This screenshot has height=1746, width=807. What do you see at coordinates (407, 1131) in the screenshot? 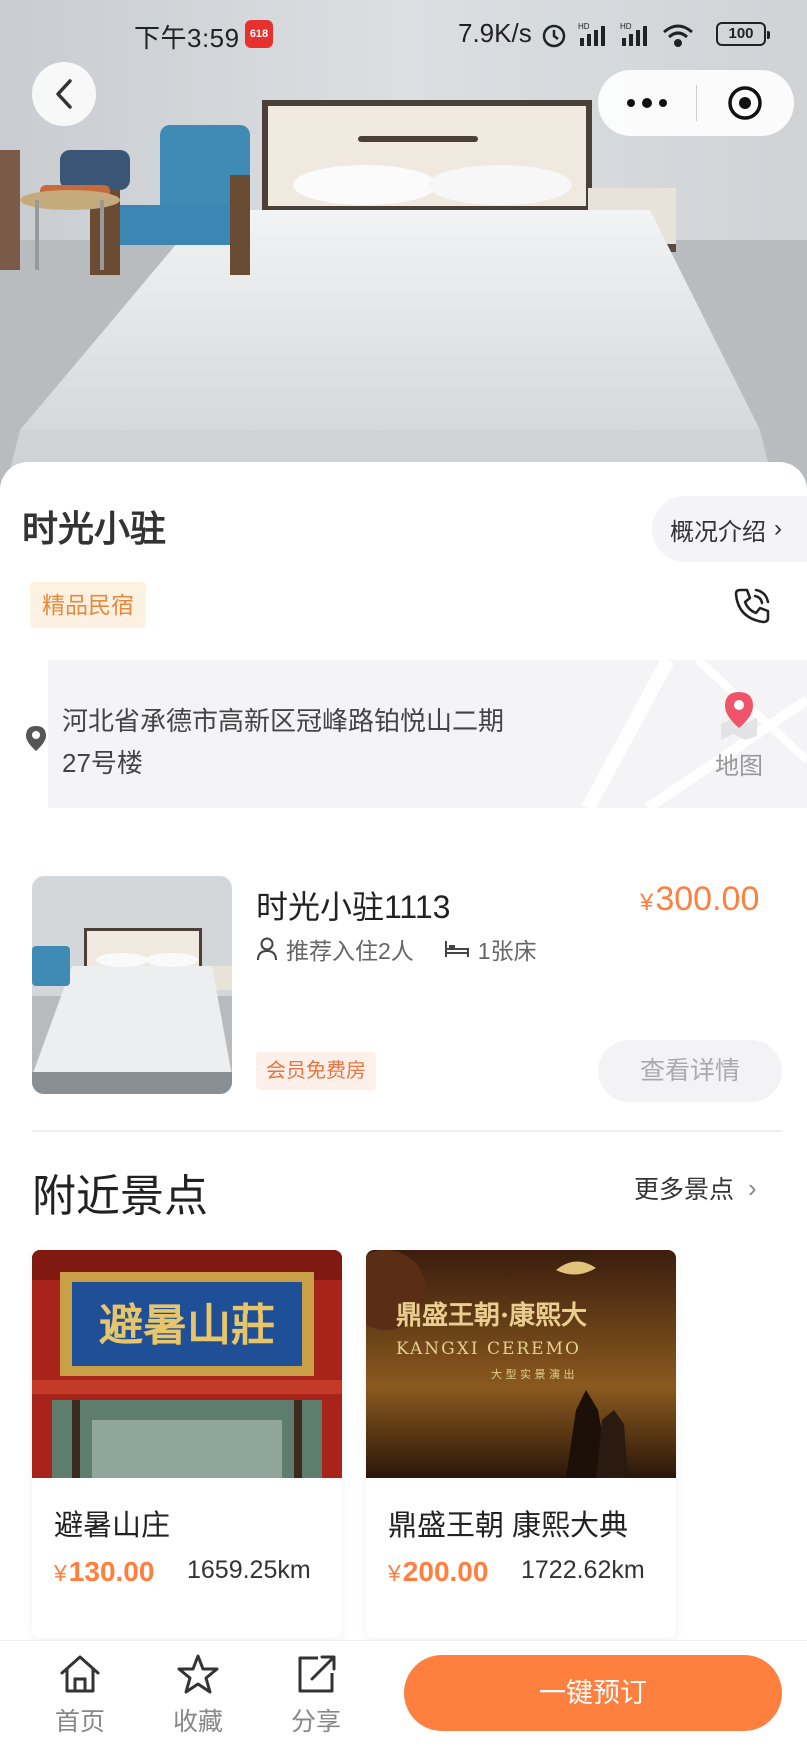
I see `section-divider` at bounding box center [407, 1131].